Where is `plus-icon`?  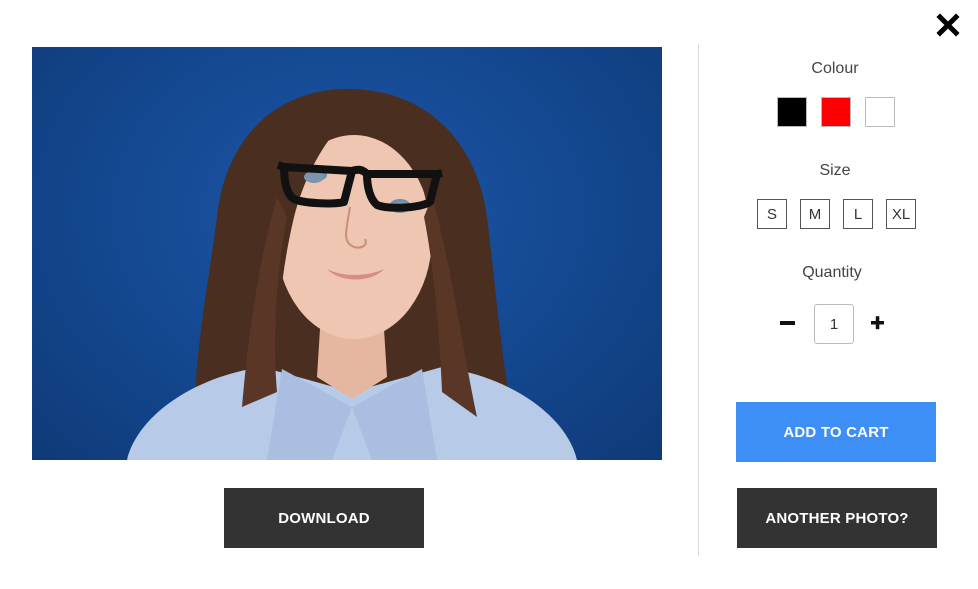
plus-icon is located at coordinates (877, 323).